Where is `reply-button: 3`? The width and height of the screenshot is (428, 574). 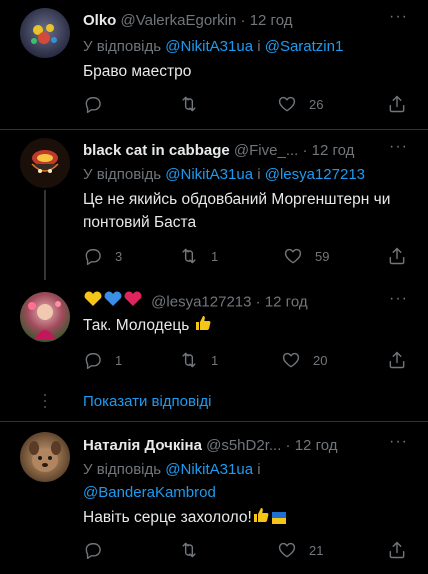 reply-button: 3 is located at coordinates (102, 256).